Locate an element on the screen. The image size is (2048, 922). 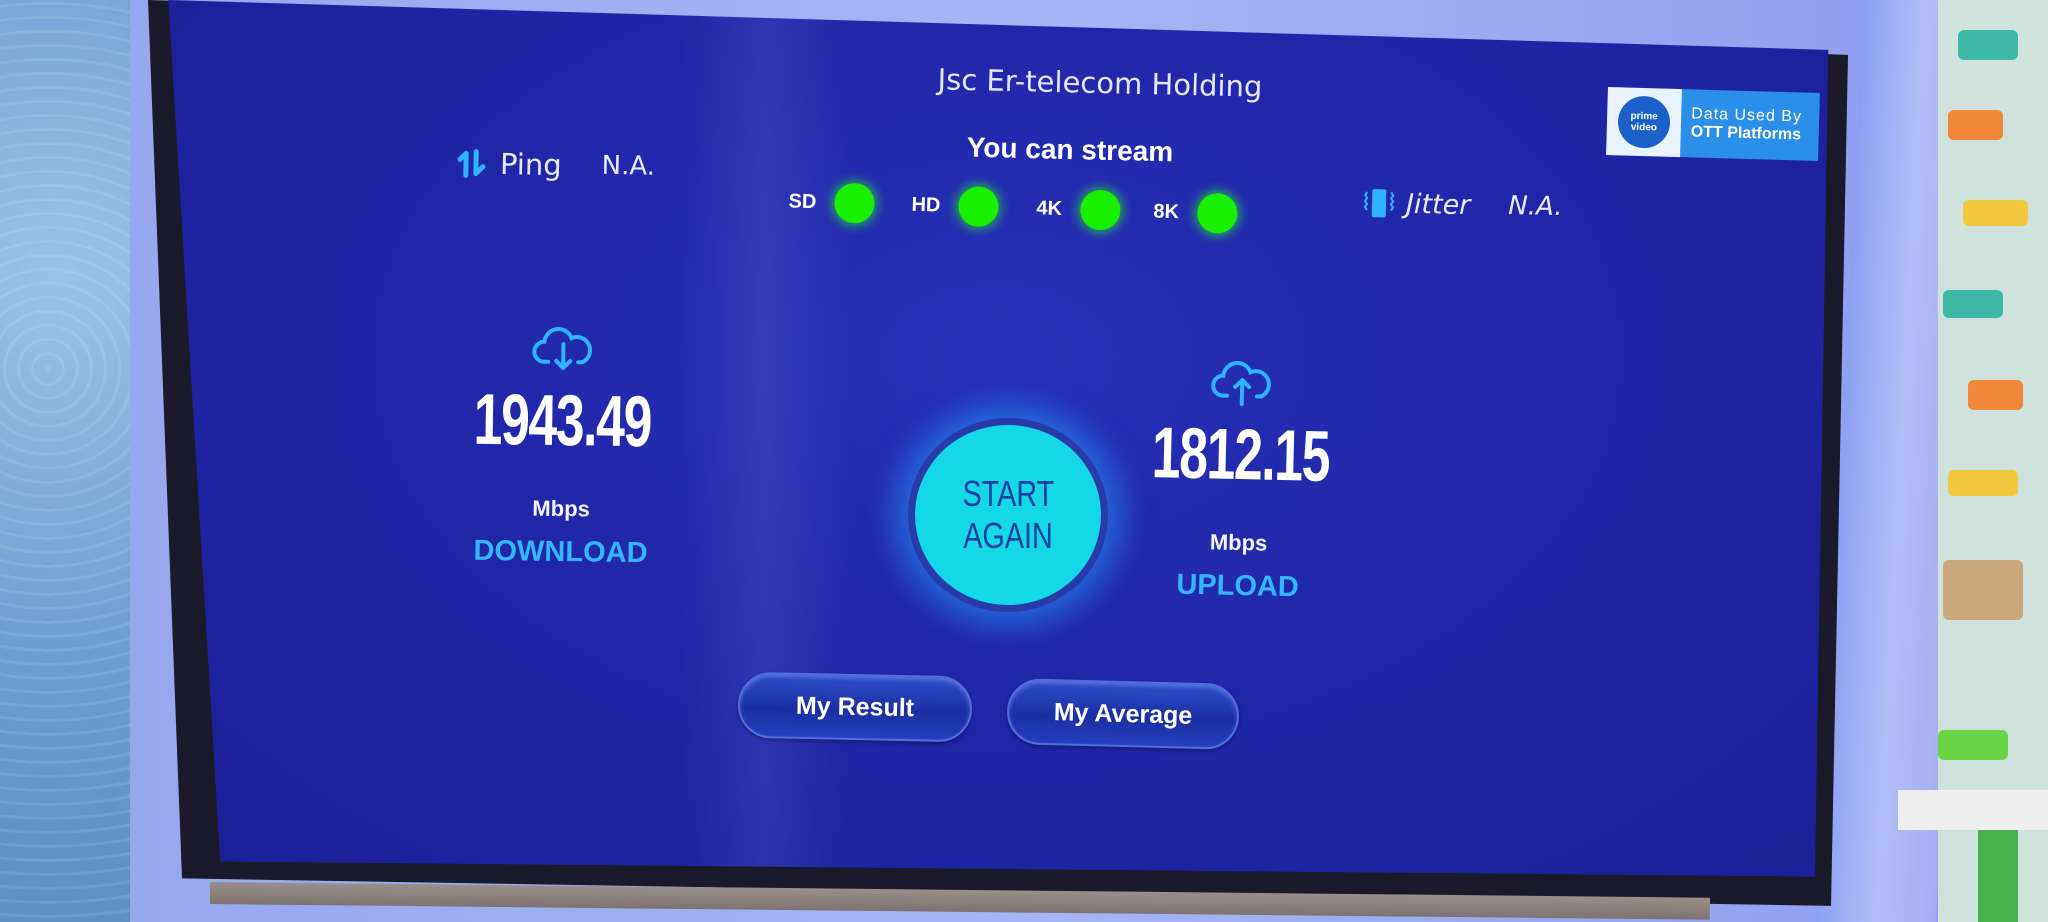
jitter-value: N.A. is located at coordinates (1535, 206).